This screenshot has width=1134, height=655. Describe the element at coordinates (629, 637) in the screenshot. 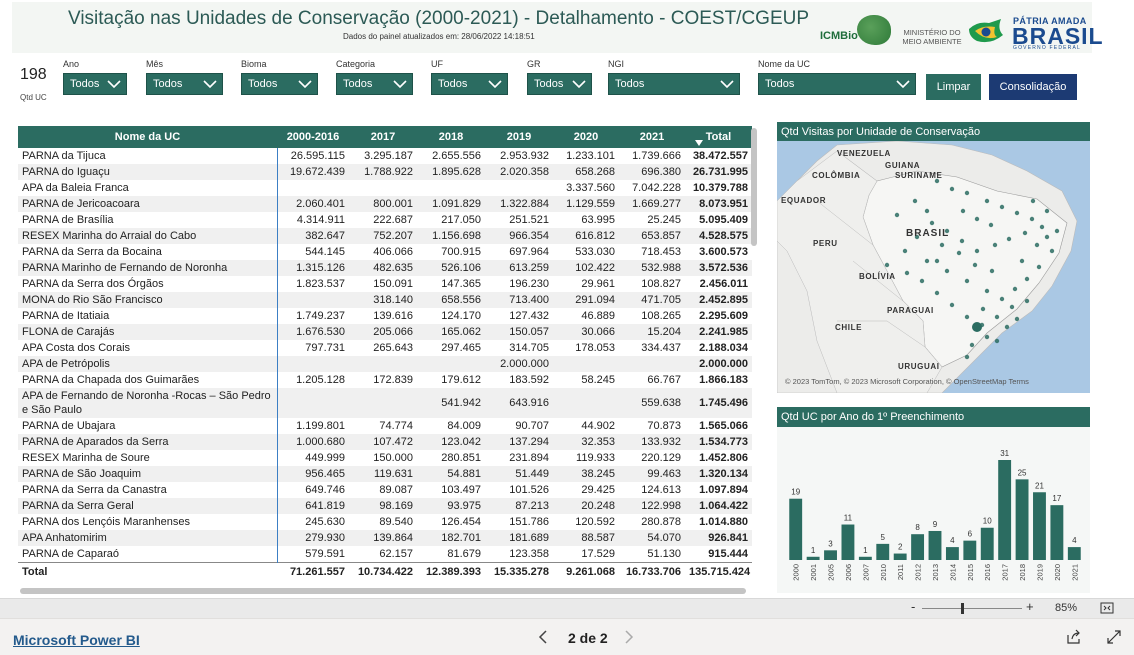

I see `next-page-icon` at that location.